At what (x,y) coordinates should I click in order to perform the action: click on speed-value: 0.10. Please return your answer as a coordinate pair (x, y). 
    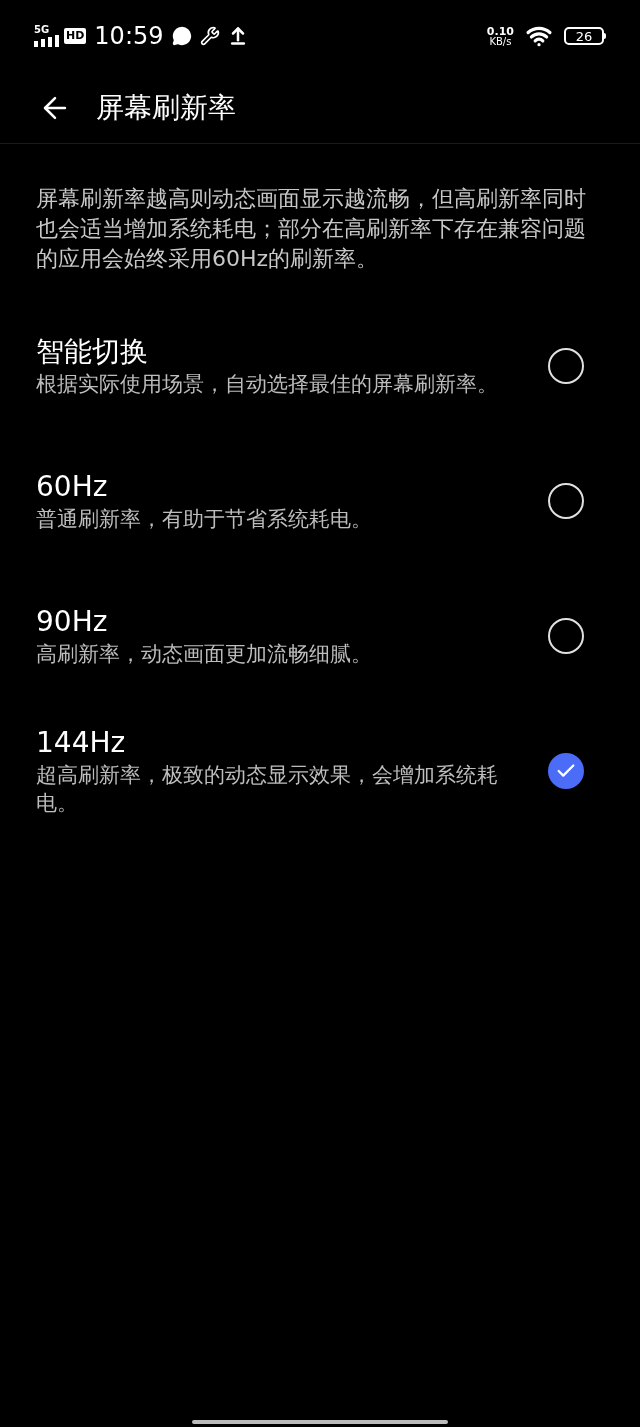
    Looking at the image, I should click on (500, 31).